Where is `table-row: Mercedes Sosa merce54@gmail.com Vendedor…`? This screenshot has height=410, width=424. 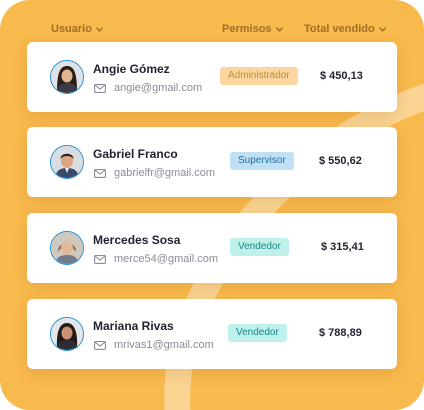 table-row: Mercedes Sosa merce54@gmail.com Vendedor… is located at coordinates (212, 248).